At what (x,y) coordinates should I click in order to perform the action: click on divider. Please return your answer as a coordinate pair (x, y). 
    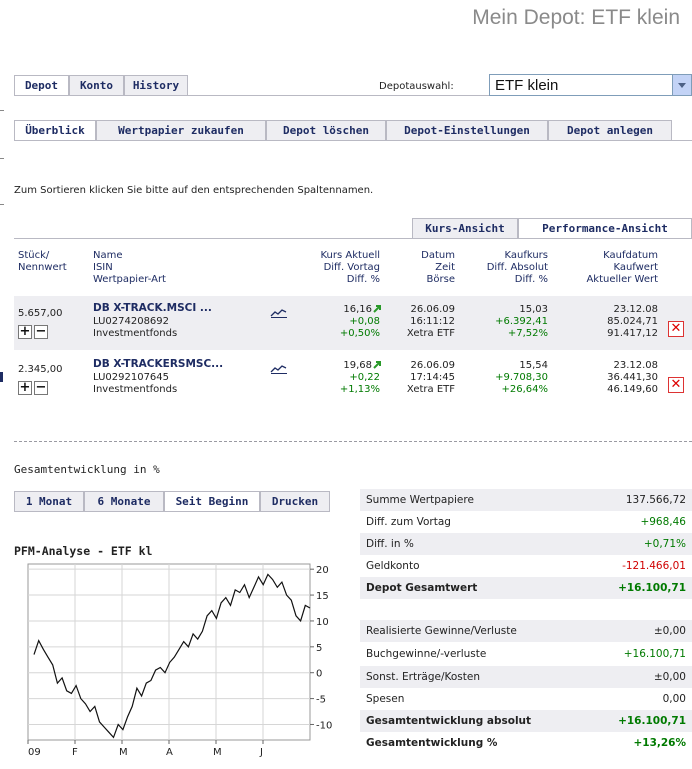
    Looking at the image, I should click on (353, 441).